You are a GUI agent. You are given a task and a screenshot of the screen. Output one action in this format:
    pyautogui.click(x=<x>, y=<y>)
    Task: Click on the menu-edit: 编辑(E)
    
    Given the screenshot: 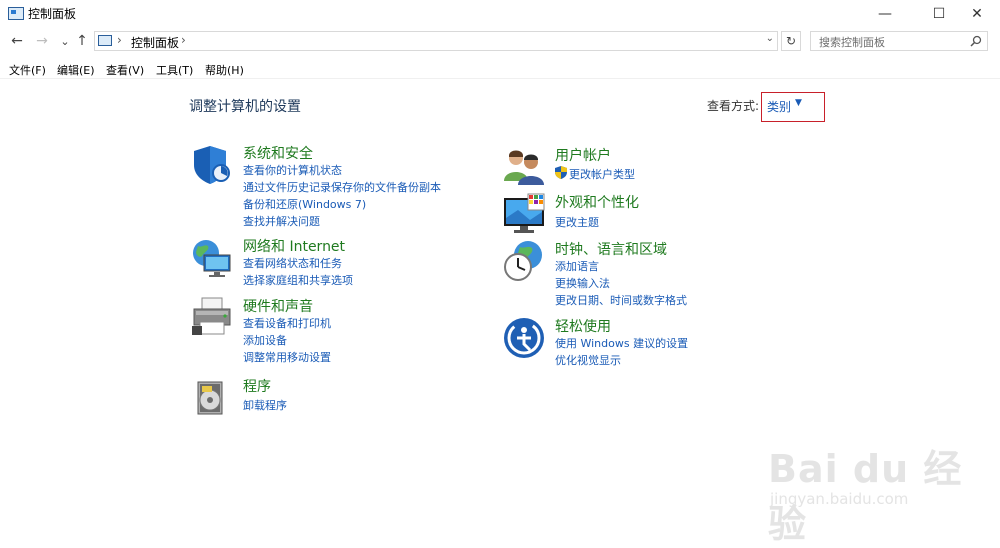 What is the action you would take?
    pyautogui.click(x=76, y=70)
    